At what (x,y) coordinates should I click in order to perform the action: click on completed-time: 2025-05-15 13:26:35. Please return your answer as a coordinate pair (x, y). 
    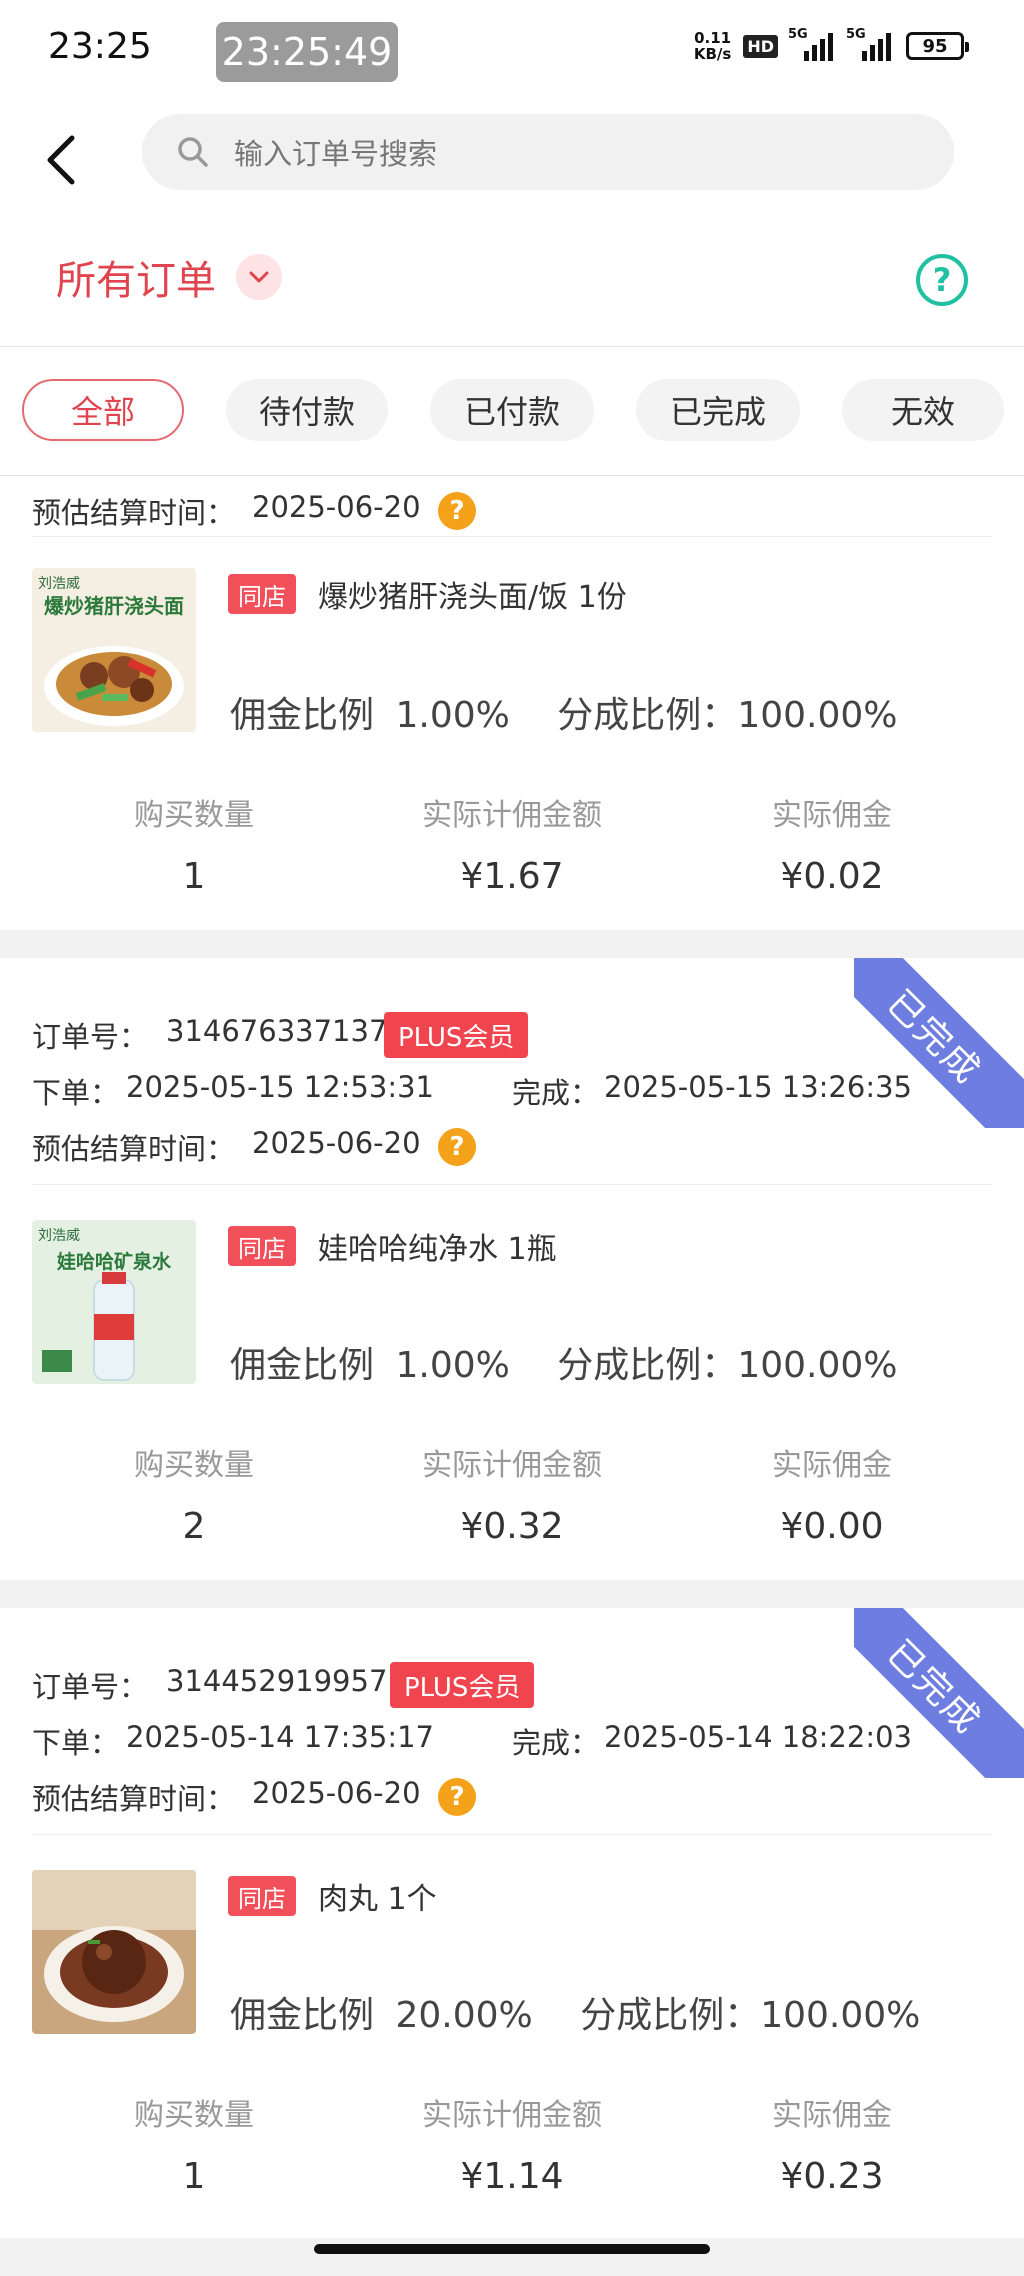
    Looking at the image, I should click on (758, 1087).